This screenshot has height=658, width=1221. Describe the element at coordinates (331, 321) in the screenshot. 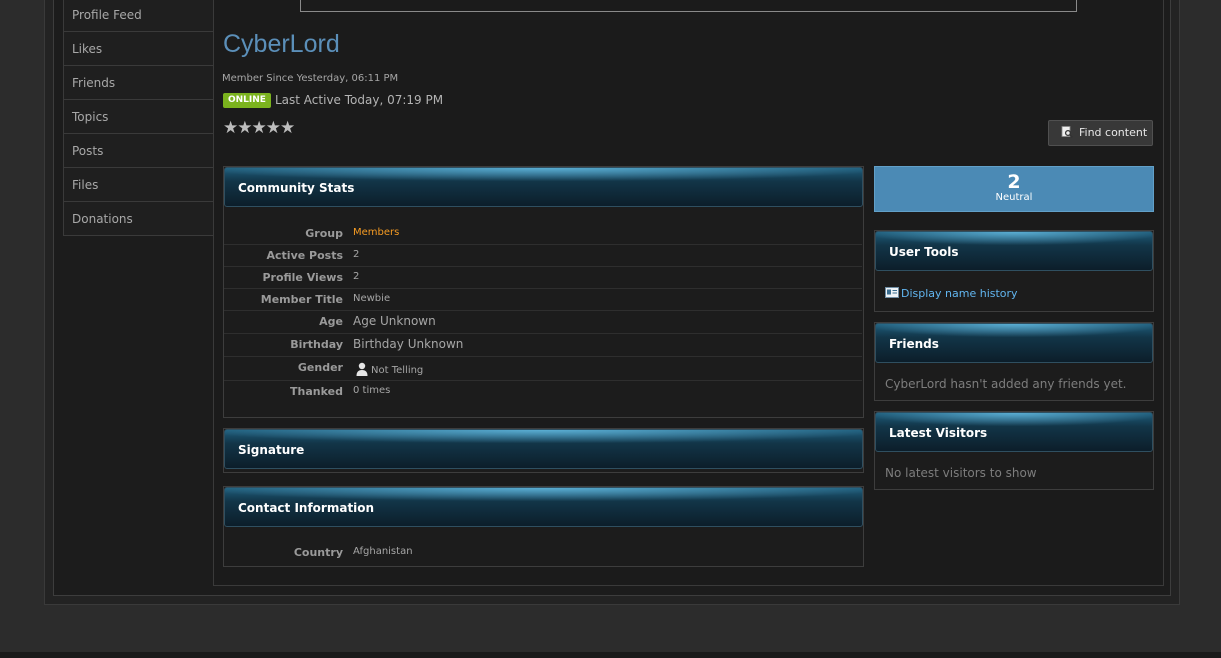

I see `stat-label: Age` at that location.